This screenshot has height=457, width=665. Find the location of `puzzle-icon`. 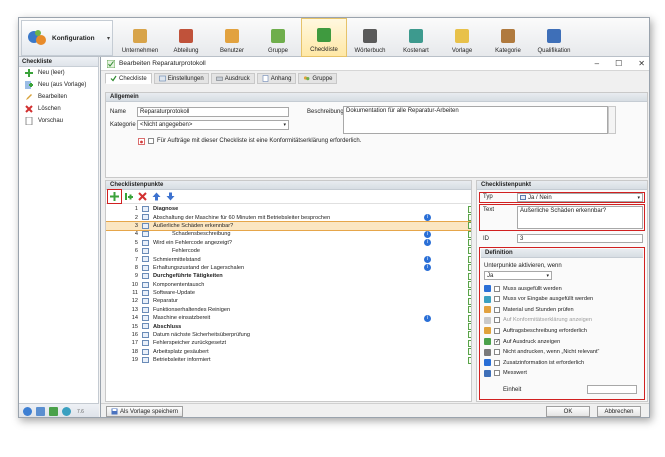

puzzle-icon is located at coordinates (53, 411).